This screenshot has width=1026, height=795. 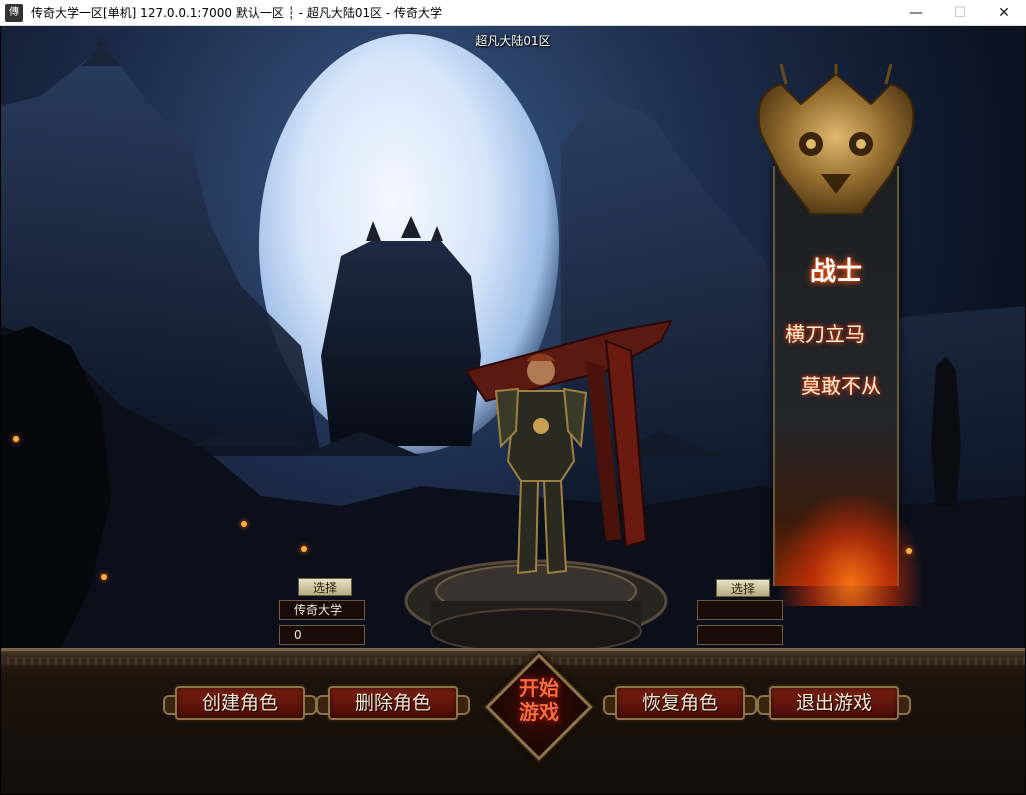 I want to click on create-character-button: 创建角色, so click(x=240, y=703).